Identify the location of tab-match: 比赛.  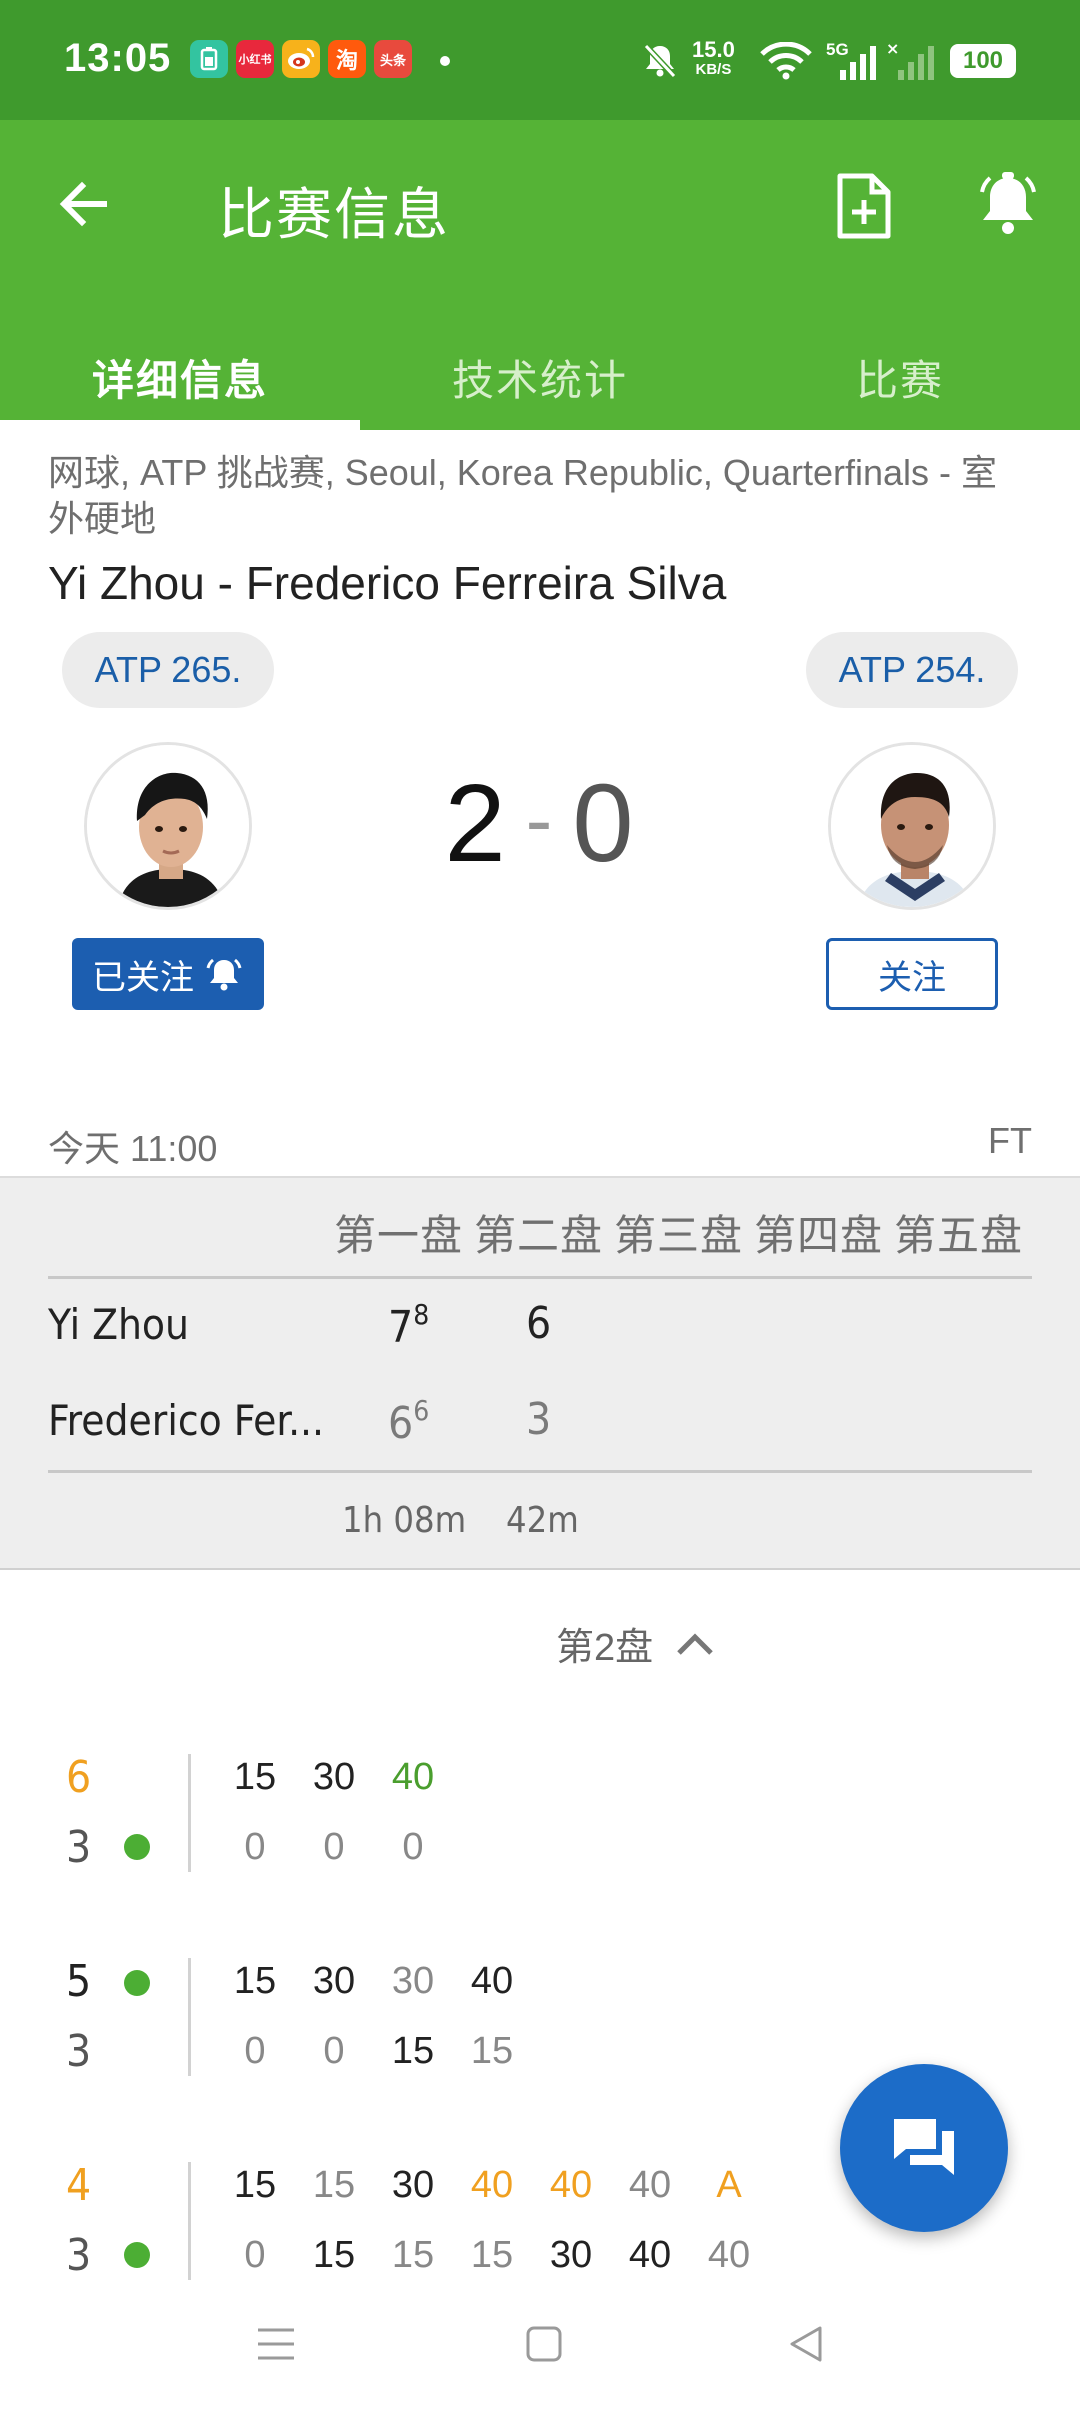
(900, 377).